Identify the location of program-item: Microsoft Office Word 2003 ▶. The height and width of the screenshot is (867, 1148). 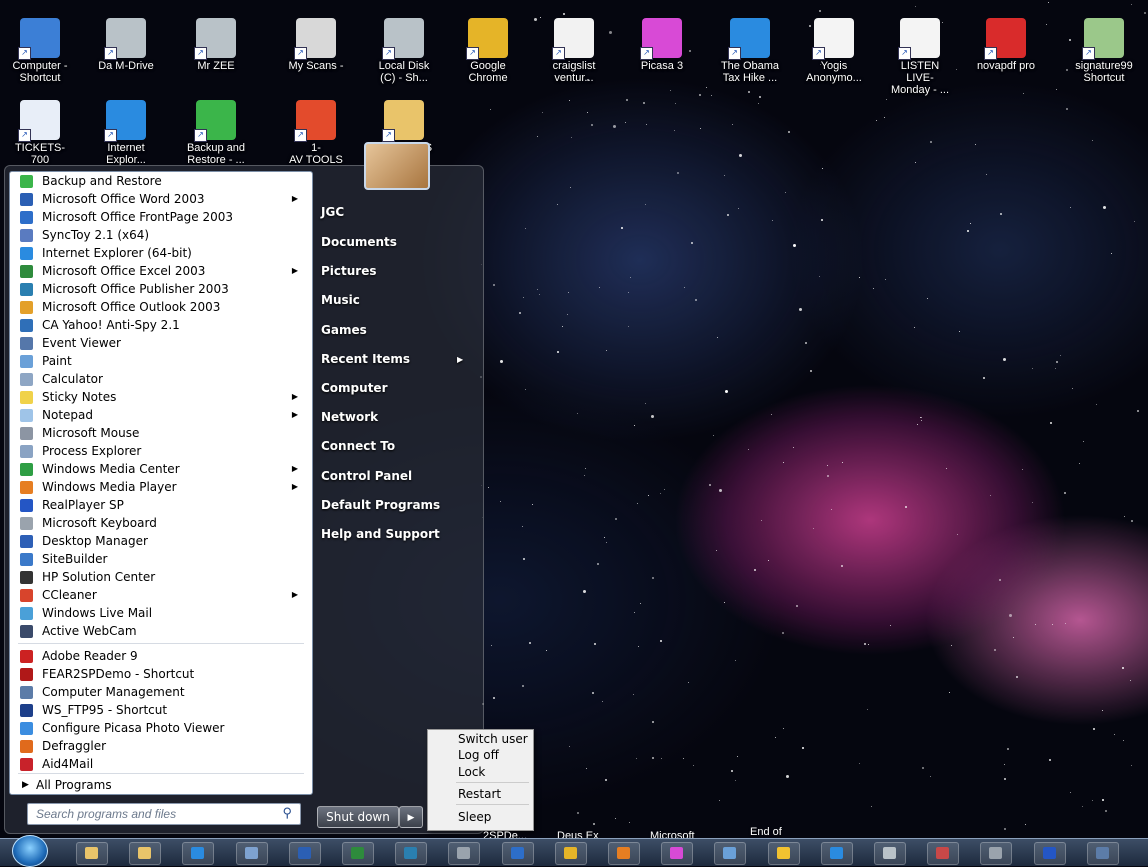
(161, 199).